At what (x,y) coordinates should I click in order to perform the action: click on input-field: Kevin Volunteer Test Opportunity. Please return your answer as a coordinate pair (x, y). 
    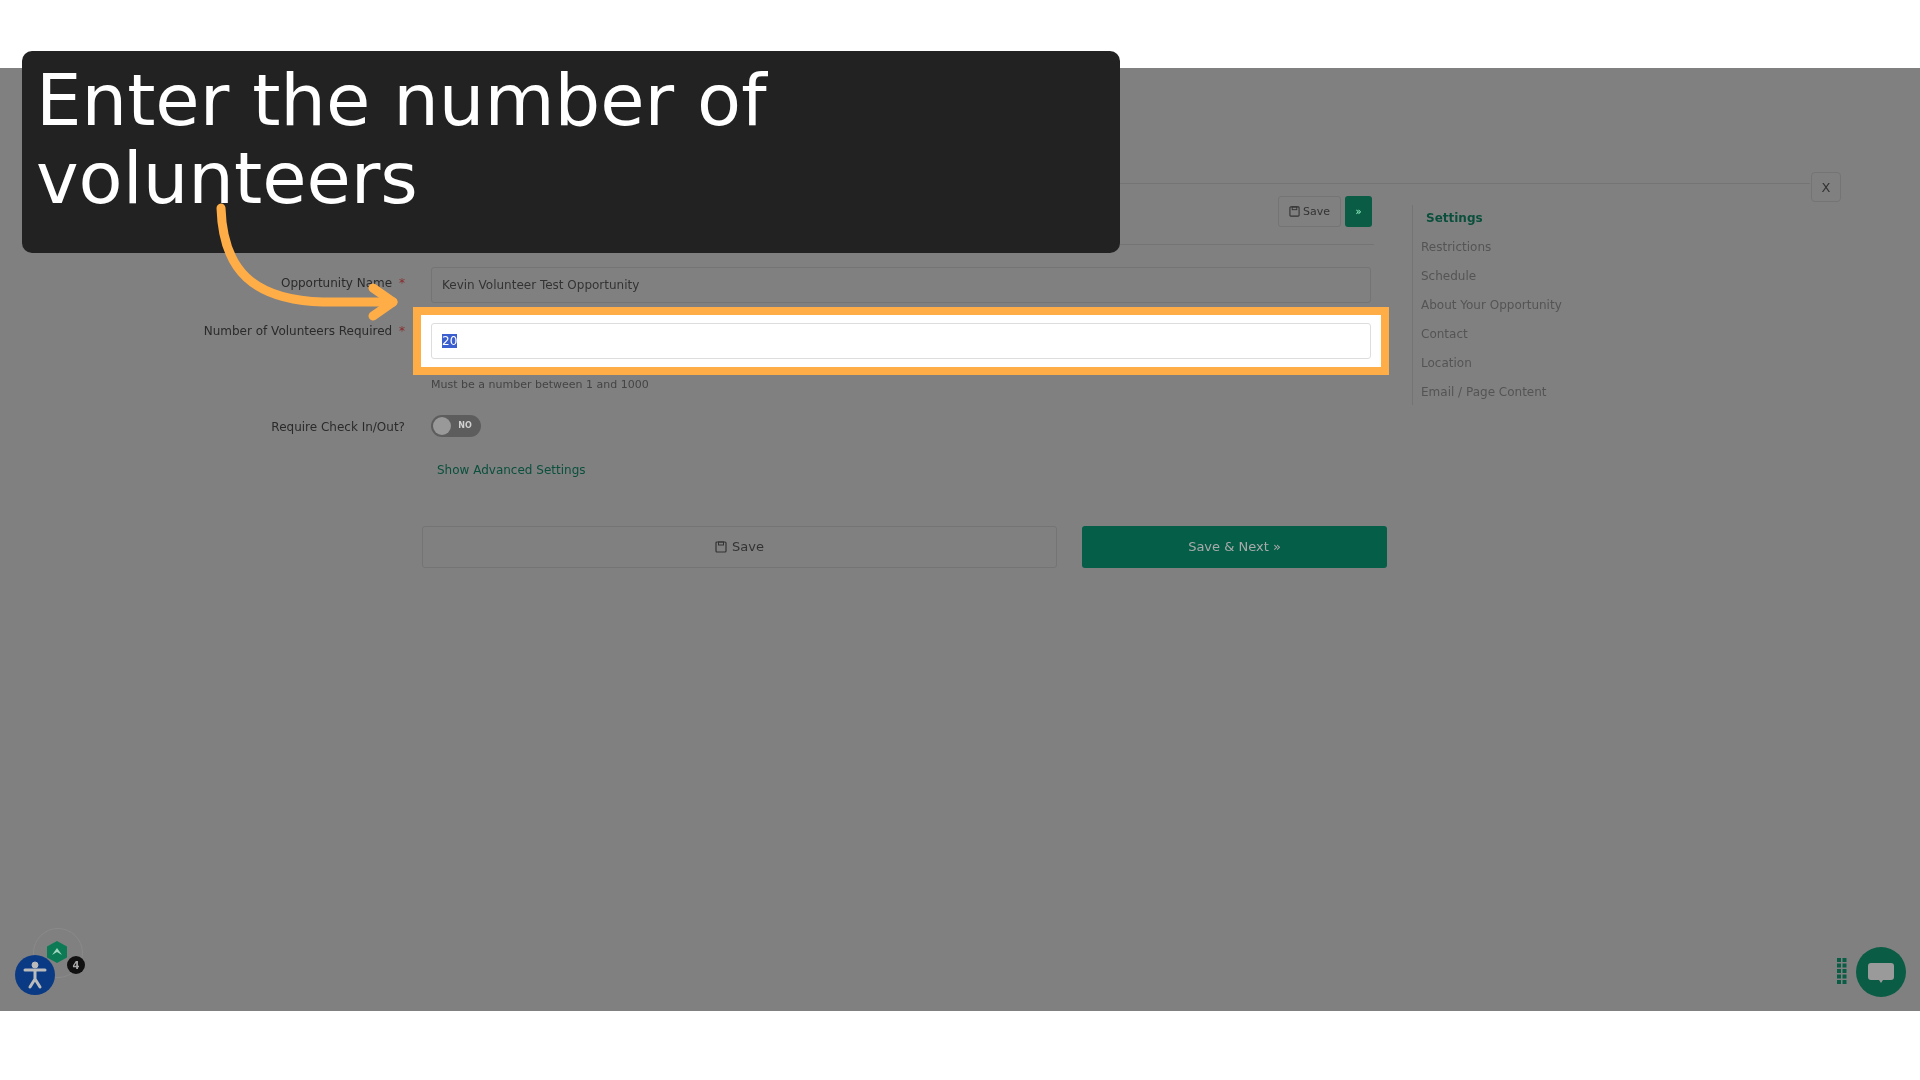
    Looking at the image, I should click on (901, 285).